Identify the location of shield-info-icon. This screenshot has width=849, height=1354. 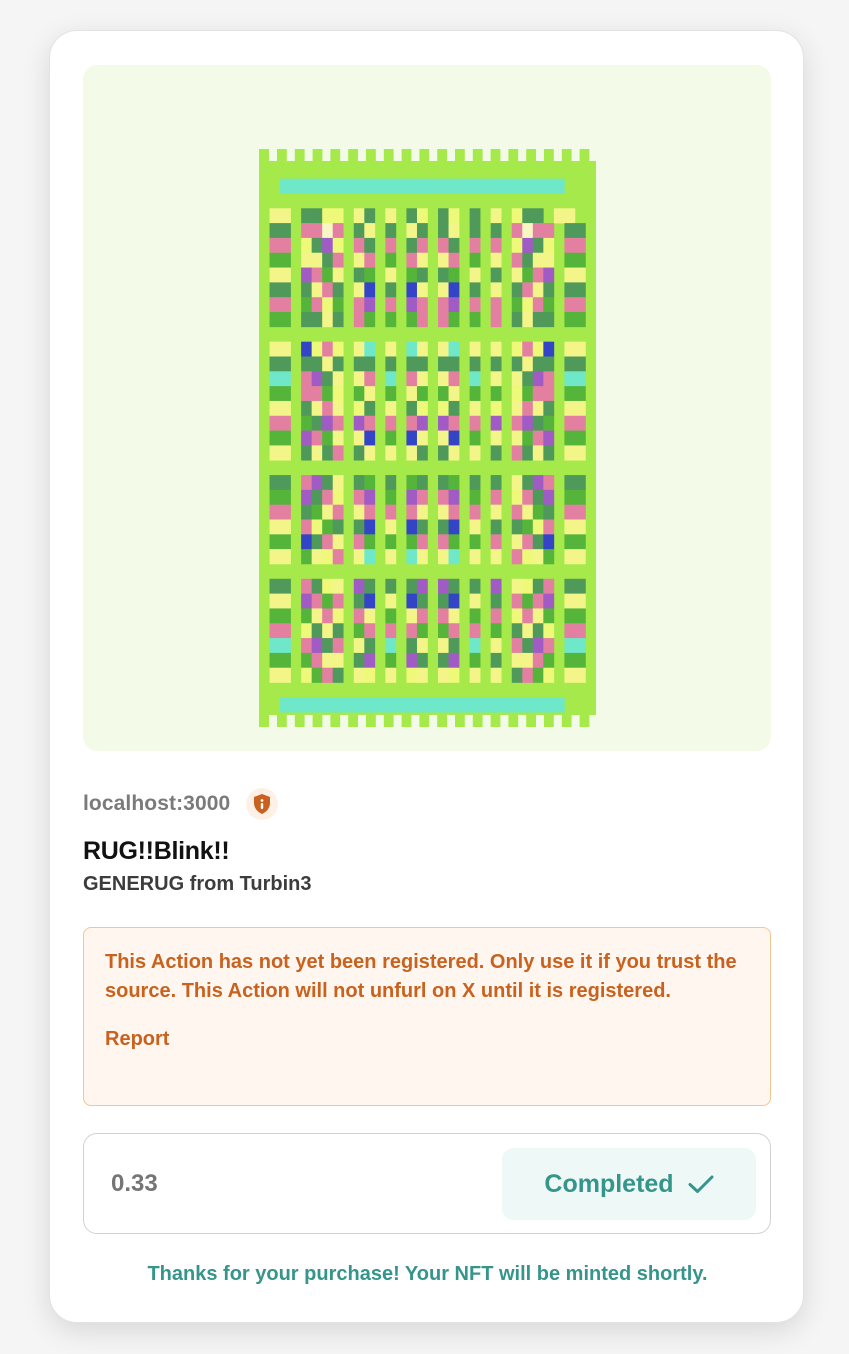
(262, 804).